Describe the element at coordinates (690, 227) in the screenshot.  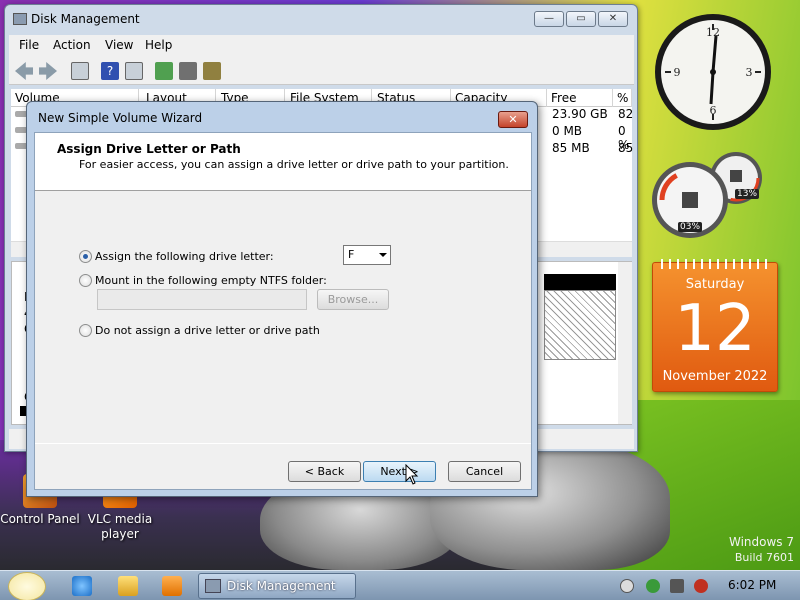
I see `cpu-percent: 03%` at that location.